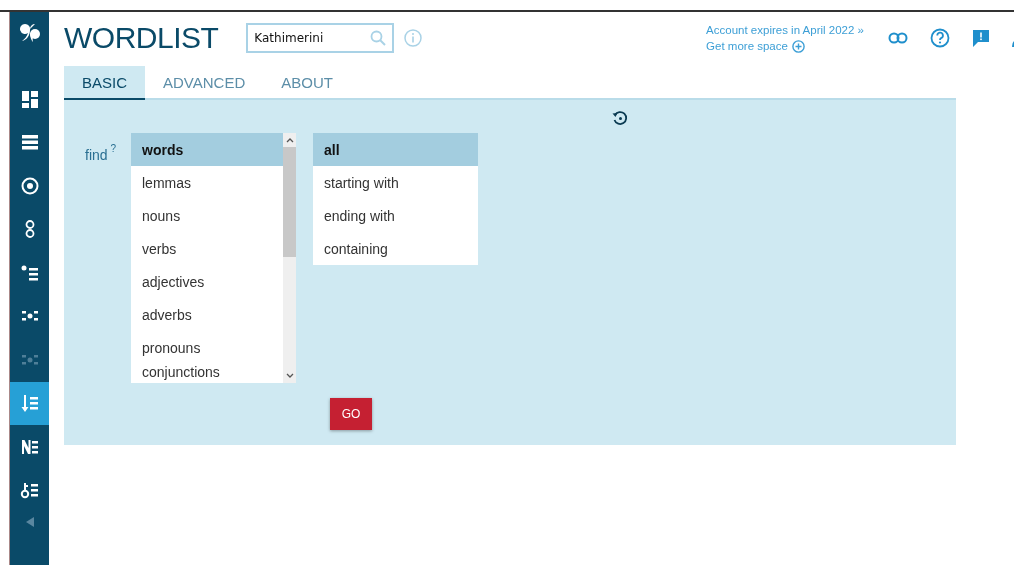 This screenshot has width=1014, height=565. What do you see at coordinates (351, 414) in the screenshot?
I see `go-button: GO` at bounding box center [351, 414].